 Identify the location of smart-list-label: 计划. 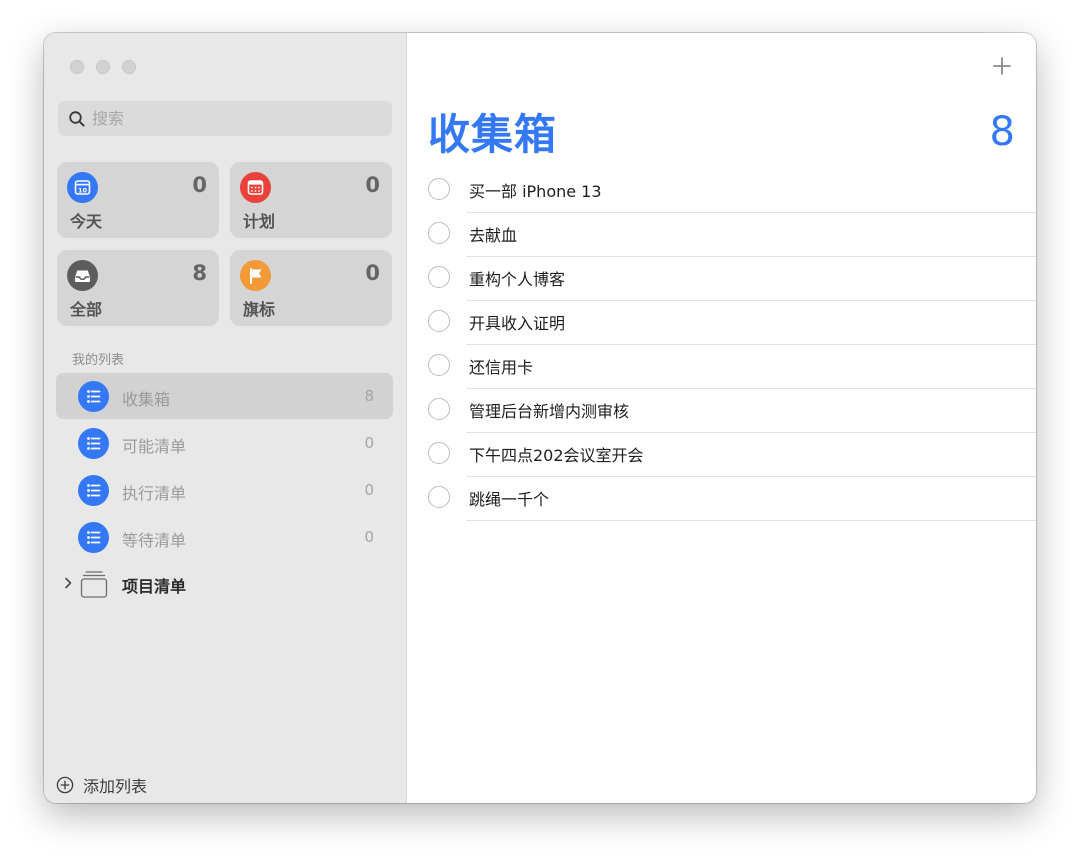
(259, 221).